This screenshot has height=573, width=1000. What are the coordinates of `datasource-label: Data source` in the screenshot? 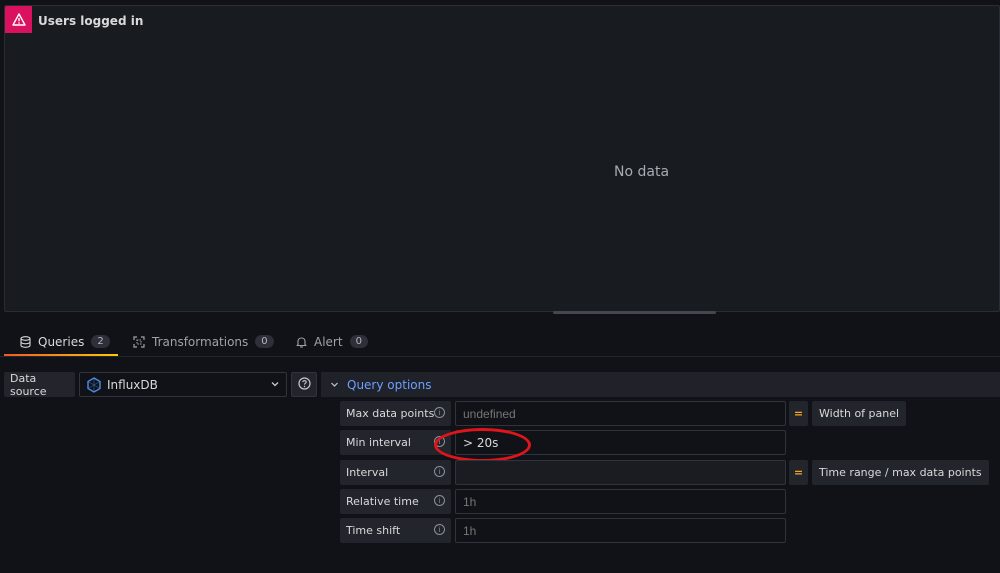 It's located at (39, 385).